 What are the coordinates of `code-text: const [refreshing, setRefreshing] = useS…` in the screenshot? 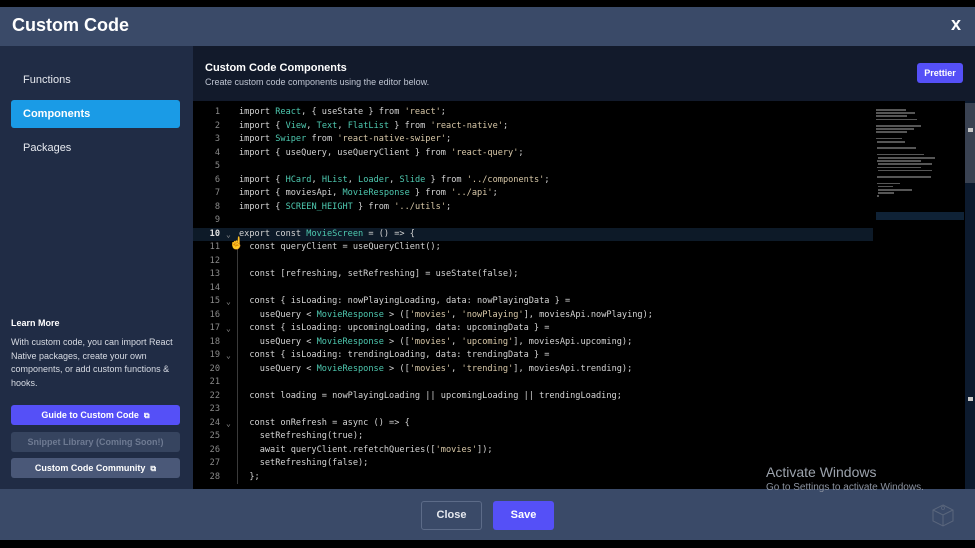 It's located at (379, 274).